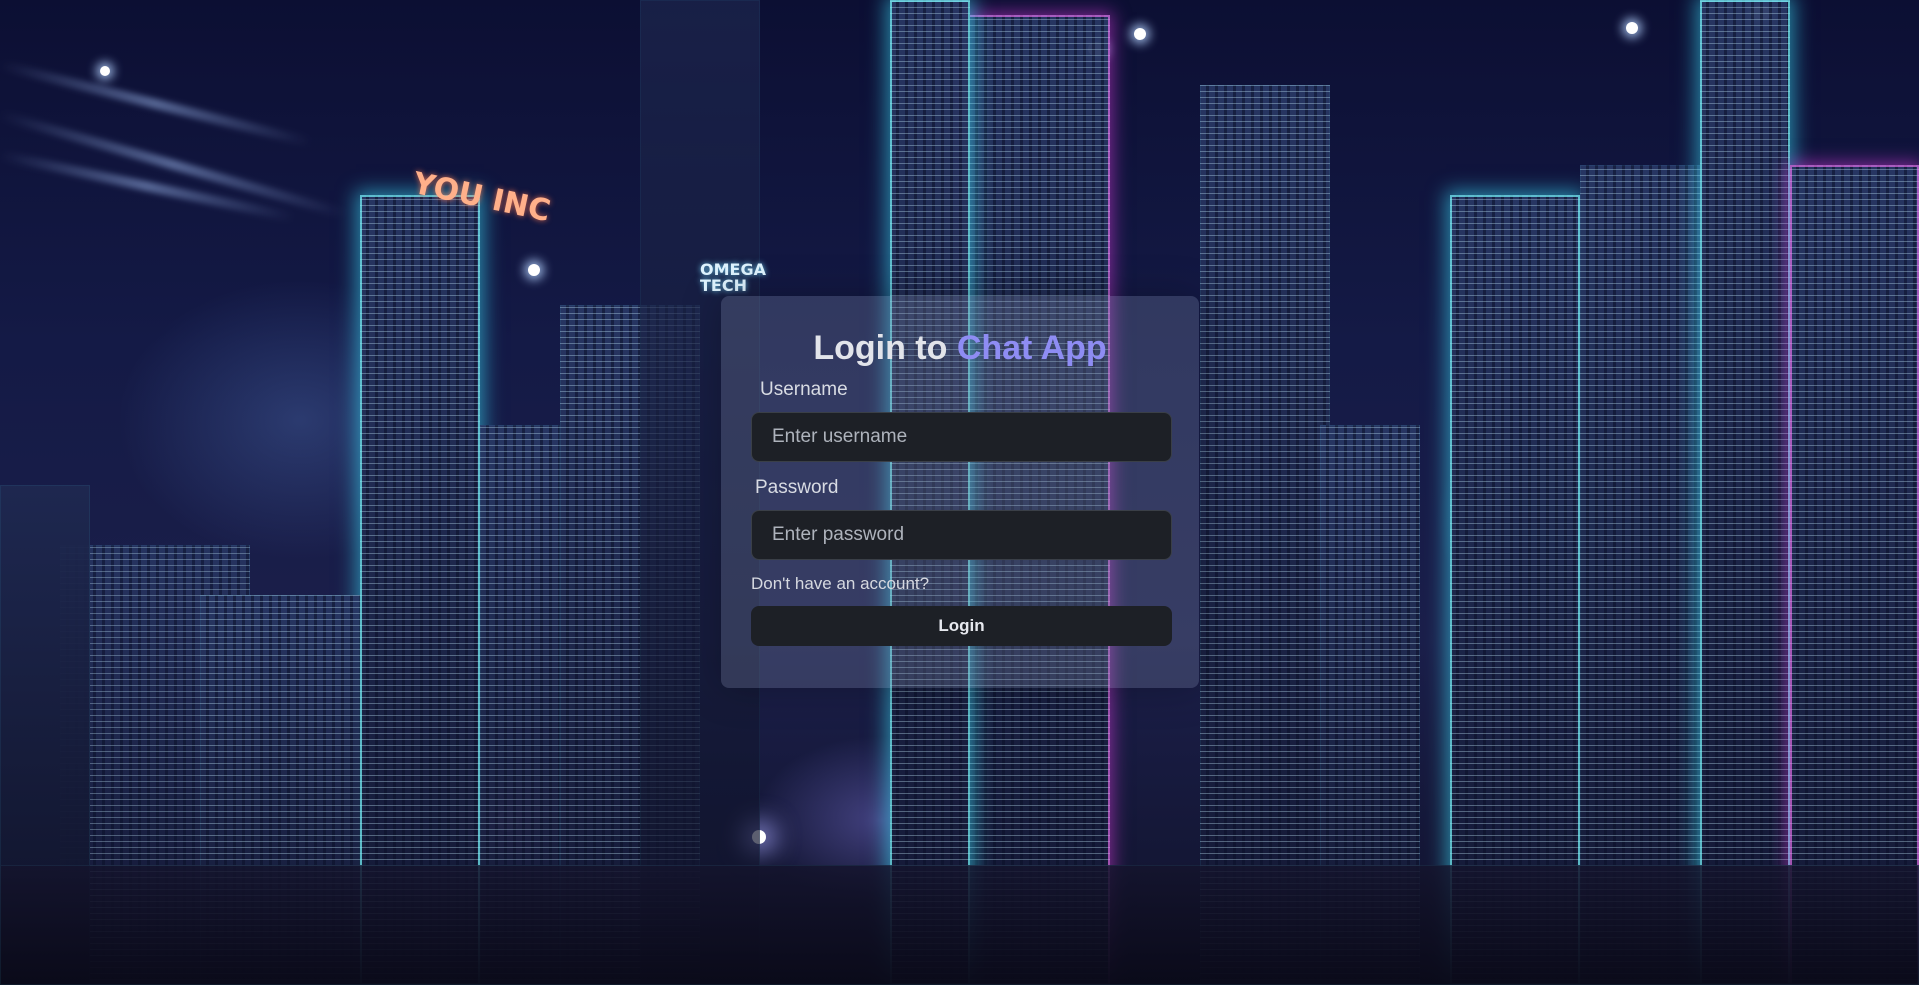 The image size is (1919, 985). What do you see at coordinates (156, 104) in the screenshot?
I see `light-streak` at bounding box center [156, 104].